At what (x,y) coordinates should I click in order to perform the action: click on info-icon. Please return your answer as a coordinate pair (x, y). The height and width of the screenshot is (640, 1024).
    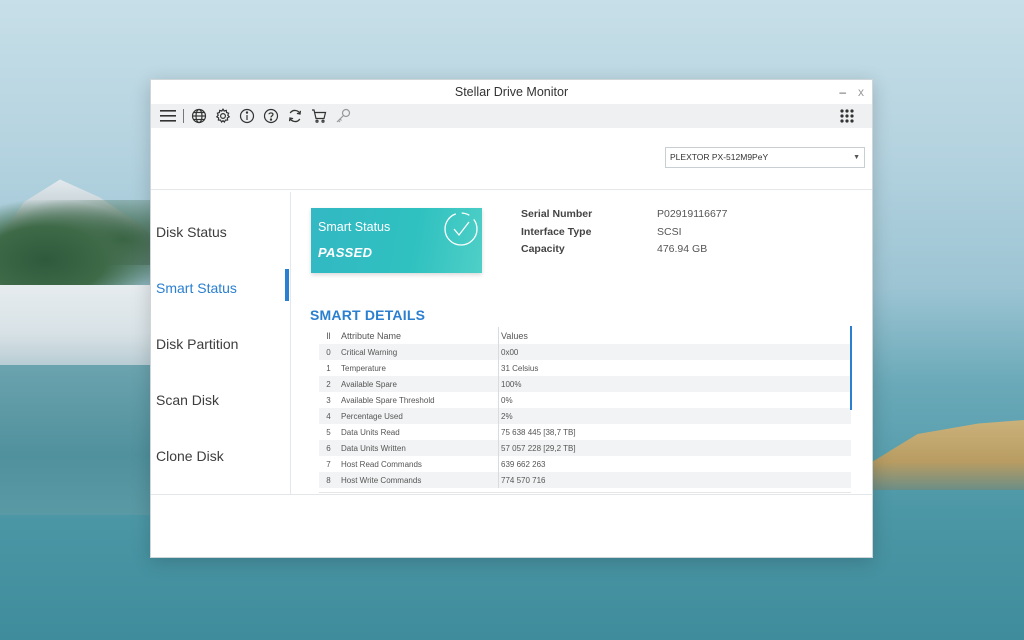
    Looking at the image, I should click on (247, 116).